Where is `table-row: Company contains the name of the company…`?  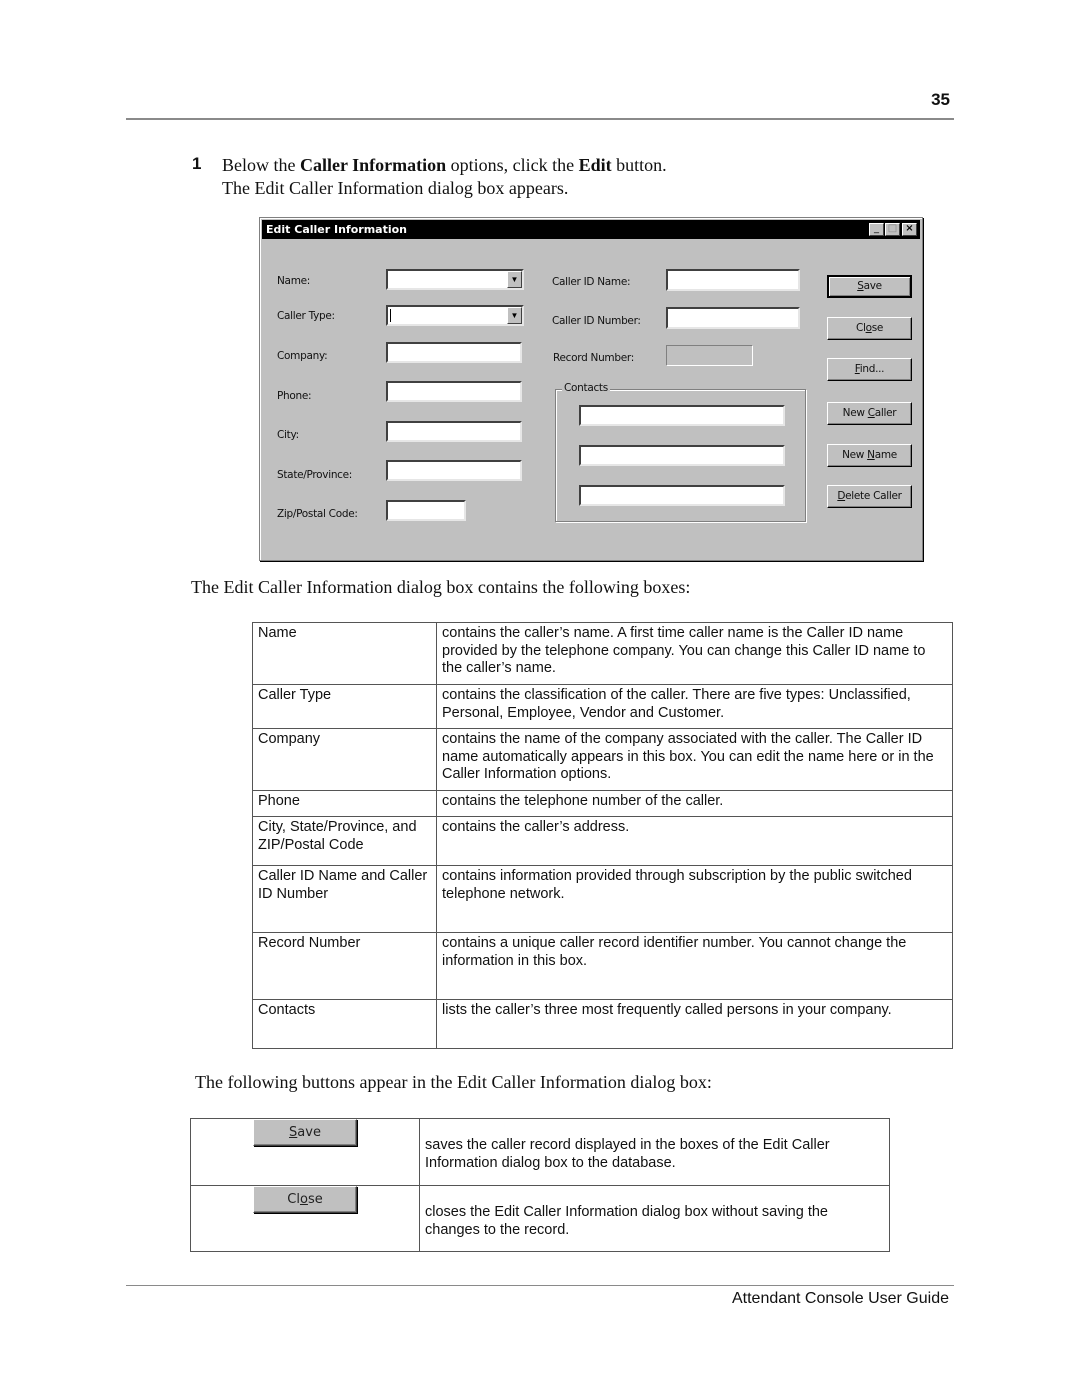
table-row: Company contains the name of the company… is located at coordinates (602, 759).